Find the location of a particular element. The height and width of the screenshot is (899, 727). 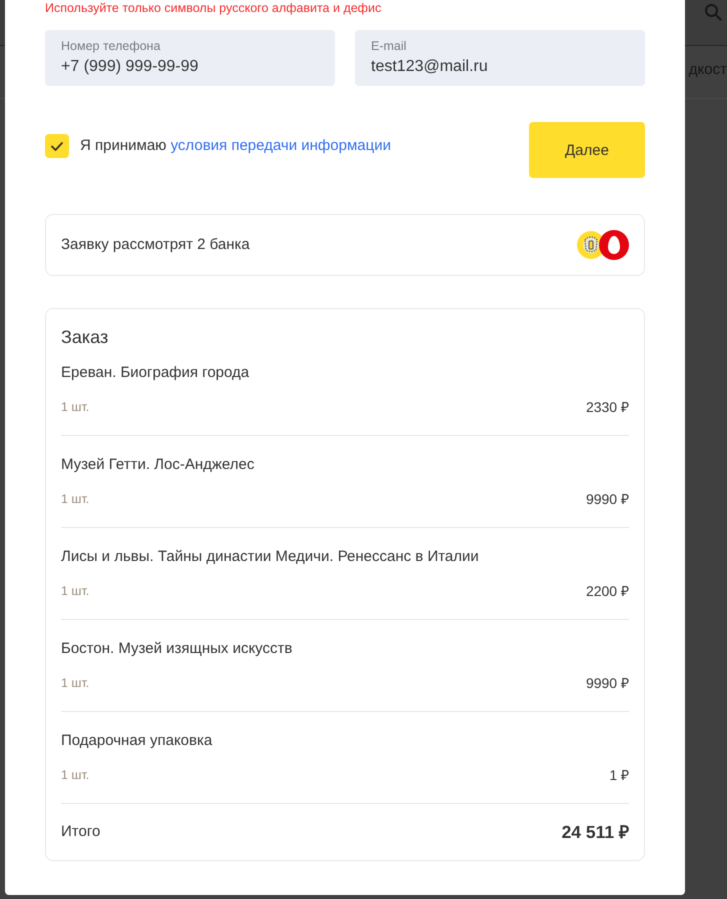

field-value: test123@mail.ru is located at coordinates (429, 67).